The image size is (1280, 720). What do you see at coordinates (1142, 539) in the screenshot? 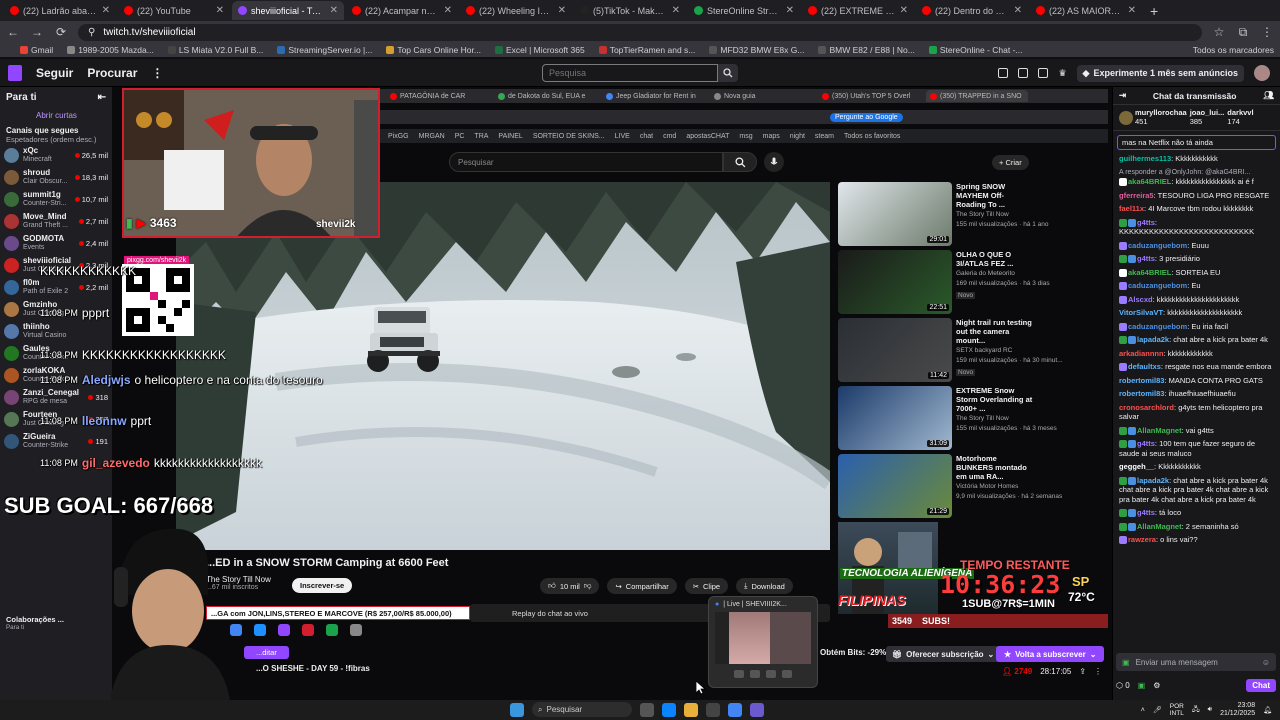
I see `chat-username: rawzera` at bounding box center [1142, 539].